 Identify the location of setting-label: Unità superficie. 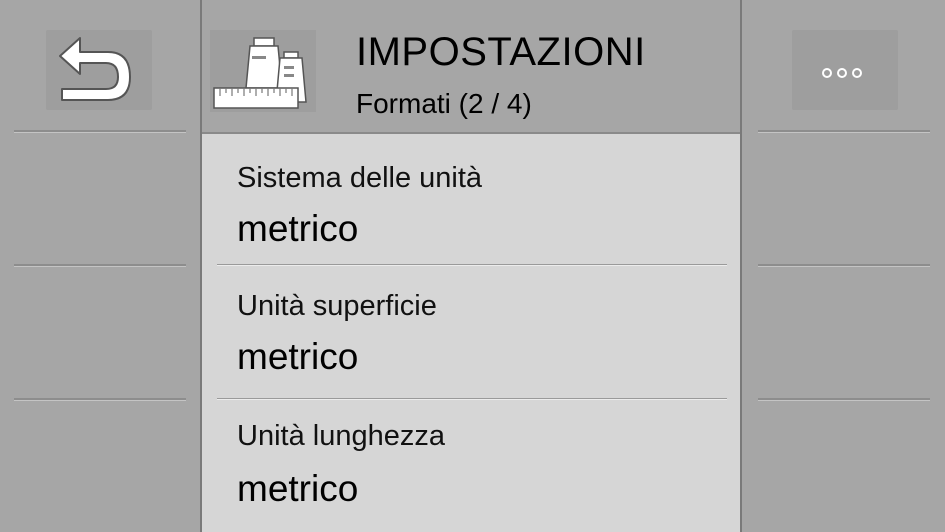
(337, 306).